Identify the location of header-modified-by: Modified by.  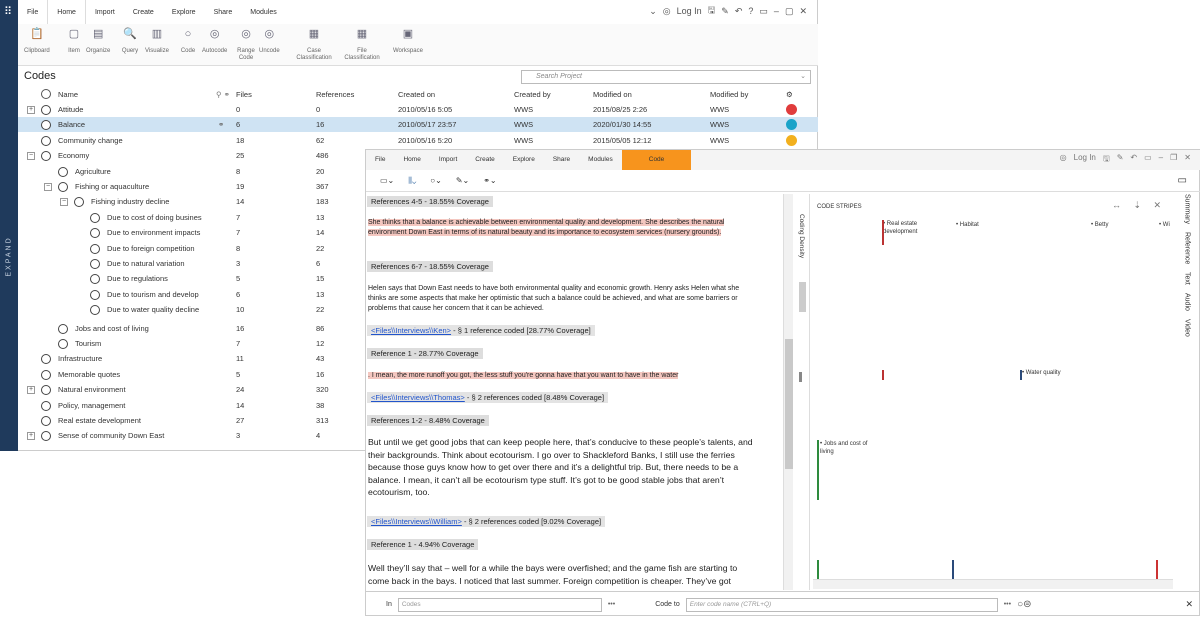
(729, 94).